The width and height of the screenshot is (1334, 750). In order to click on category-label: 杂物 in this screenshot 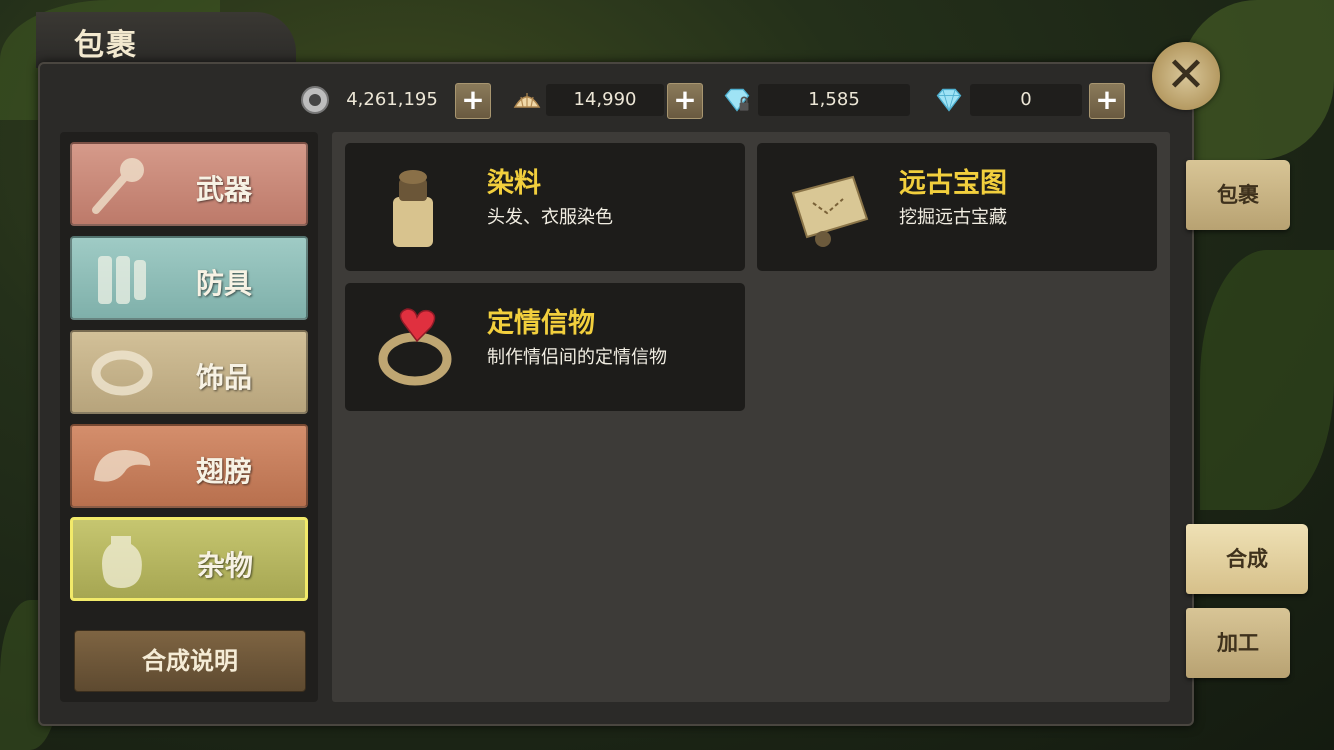, I will do `click(225, 565)`.